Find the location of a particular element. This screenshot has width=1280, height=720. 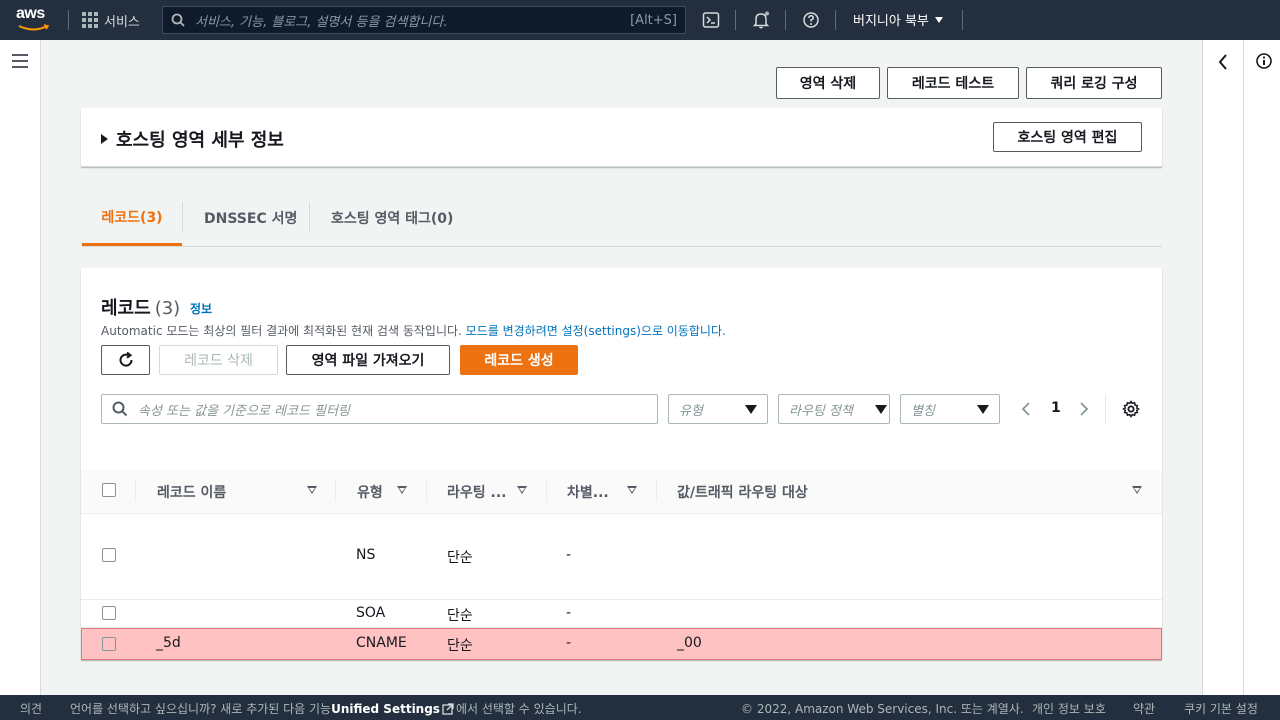

alias-filter-label: 별칭 is located at coordinates (923, 411).